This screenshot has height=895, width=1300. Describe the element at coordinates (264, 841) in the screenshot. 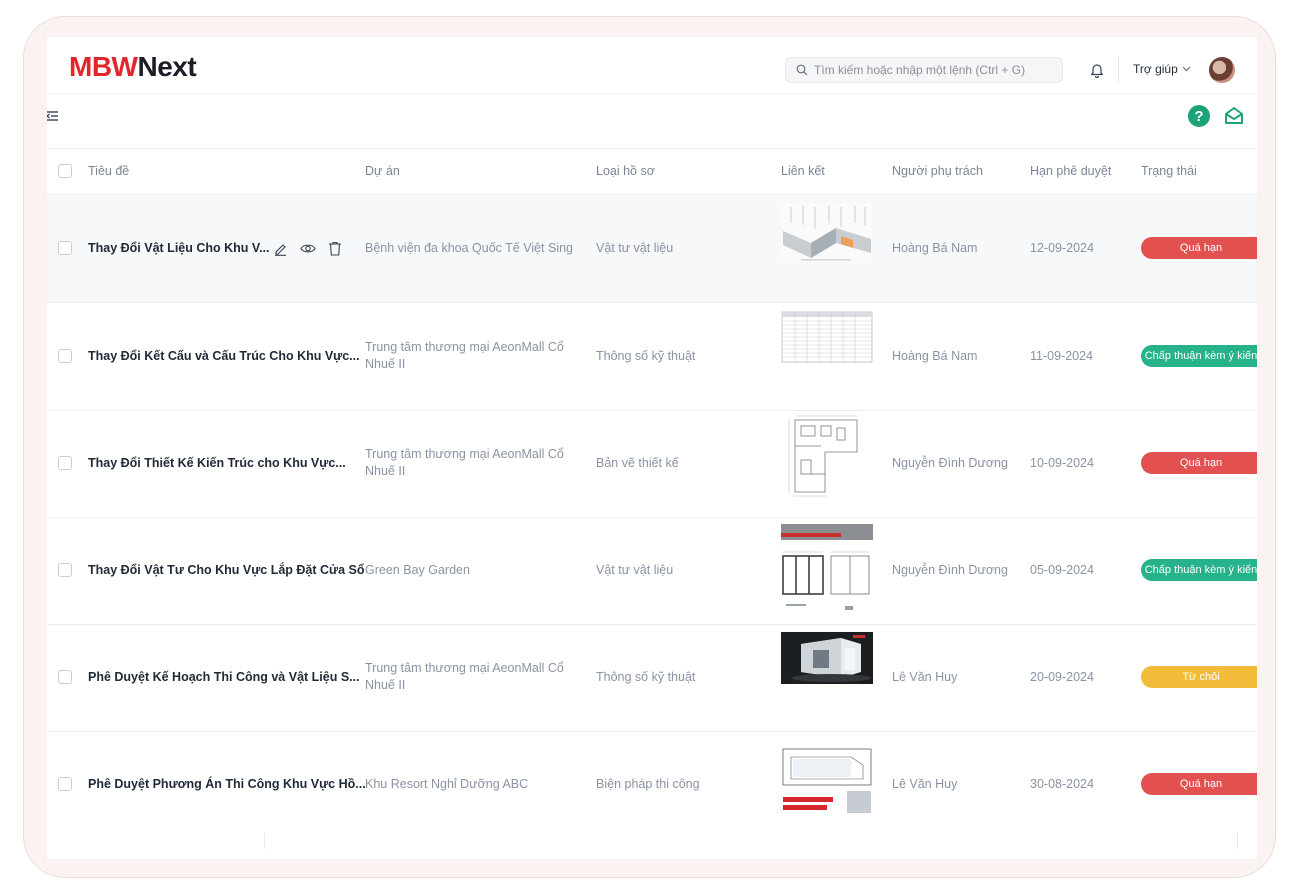

I see `scroll-marker-left` at that location.